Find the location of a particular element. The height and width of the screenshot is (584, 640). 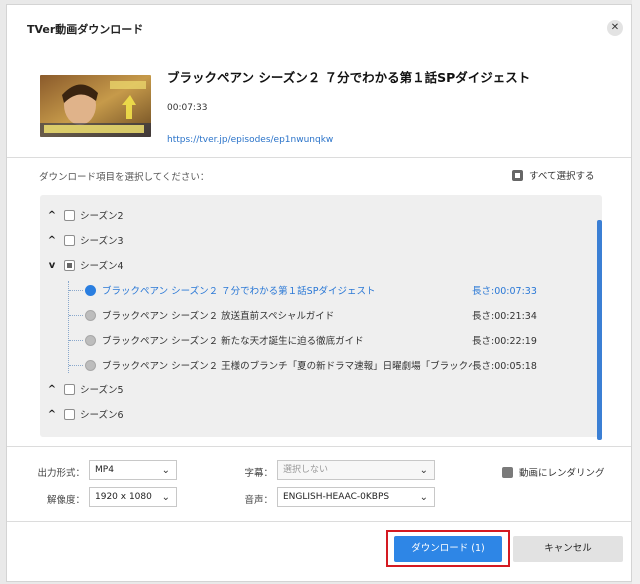

chevron-down-icon: v is located at coordinates (52, 265).